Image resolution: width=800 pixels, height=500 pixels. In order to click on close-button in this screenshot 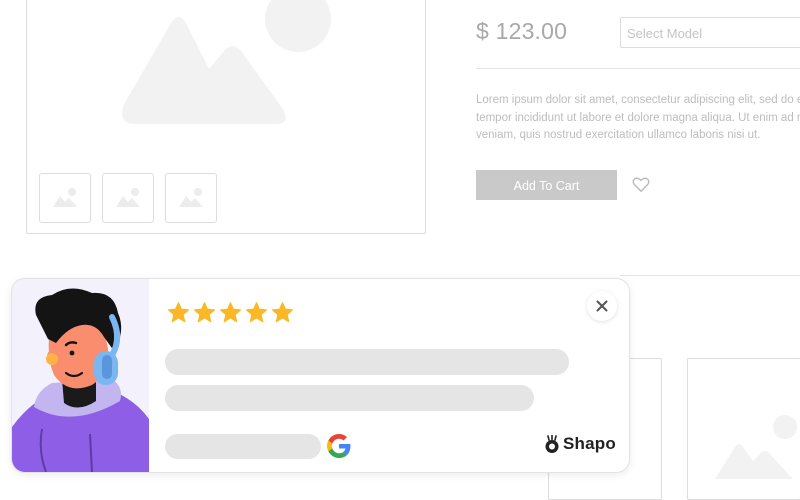, I will do `click(602, 306)`.